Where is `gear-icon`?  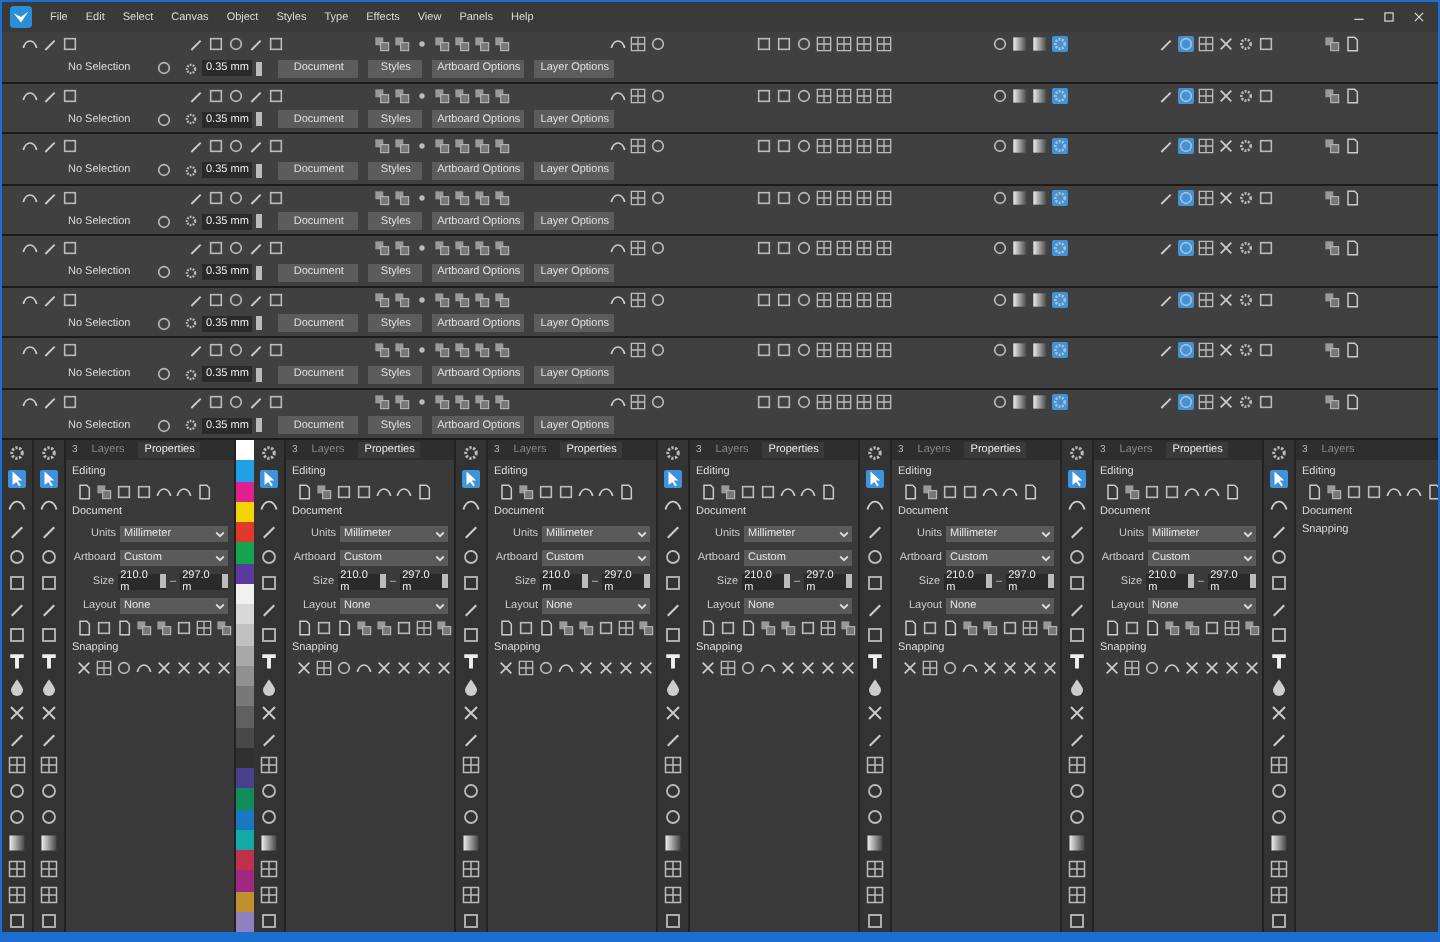 gear-icon is located at coordinates (1246, 44).